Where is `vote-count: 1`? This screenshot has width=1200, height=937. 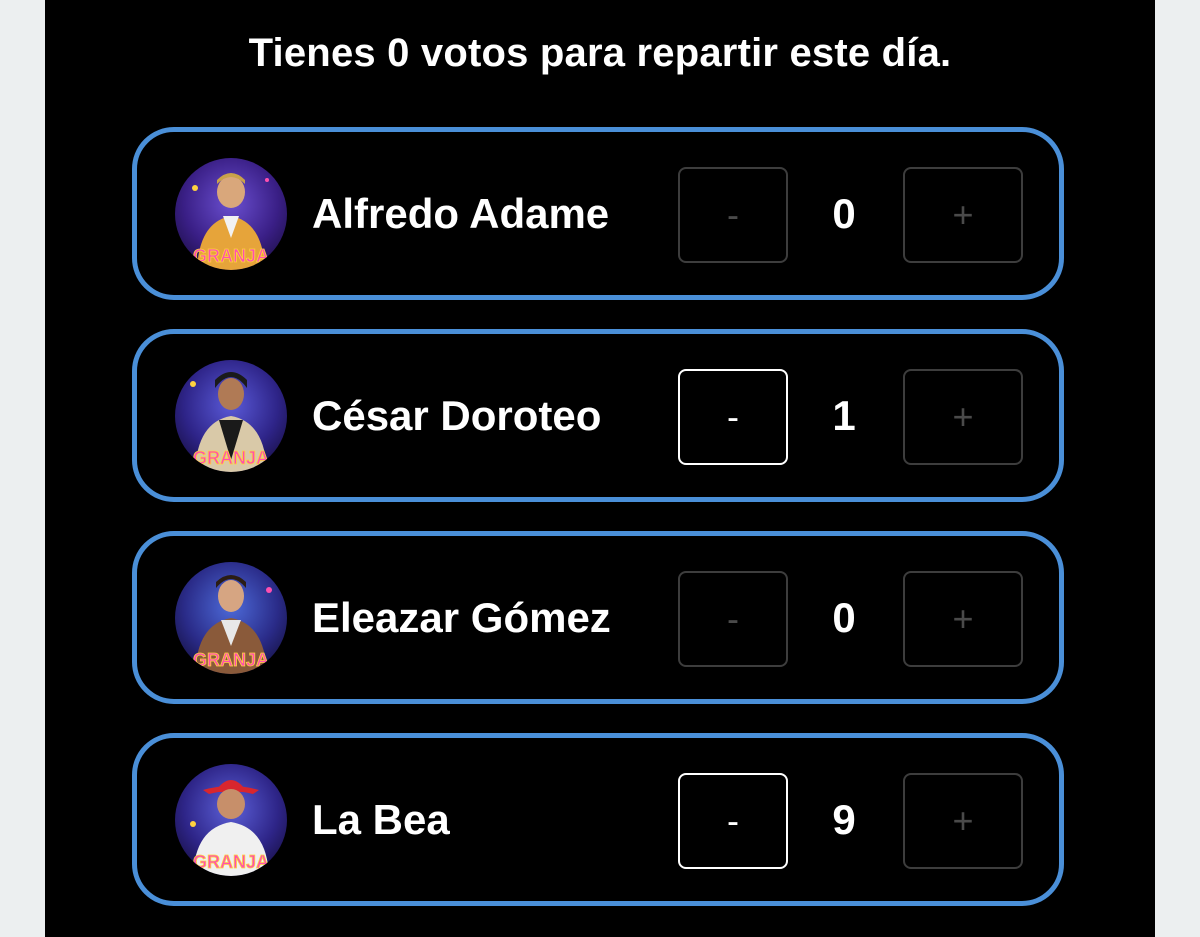 vote-count: 1 is located at coordinates (844, 415).